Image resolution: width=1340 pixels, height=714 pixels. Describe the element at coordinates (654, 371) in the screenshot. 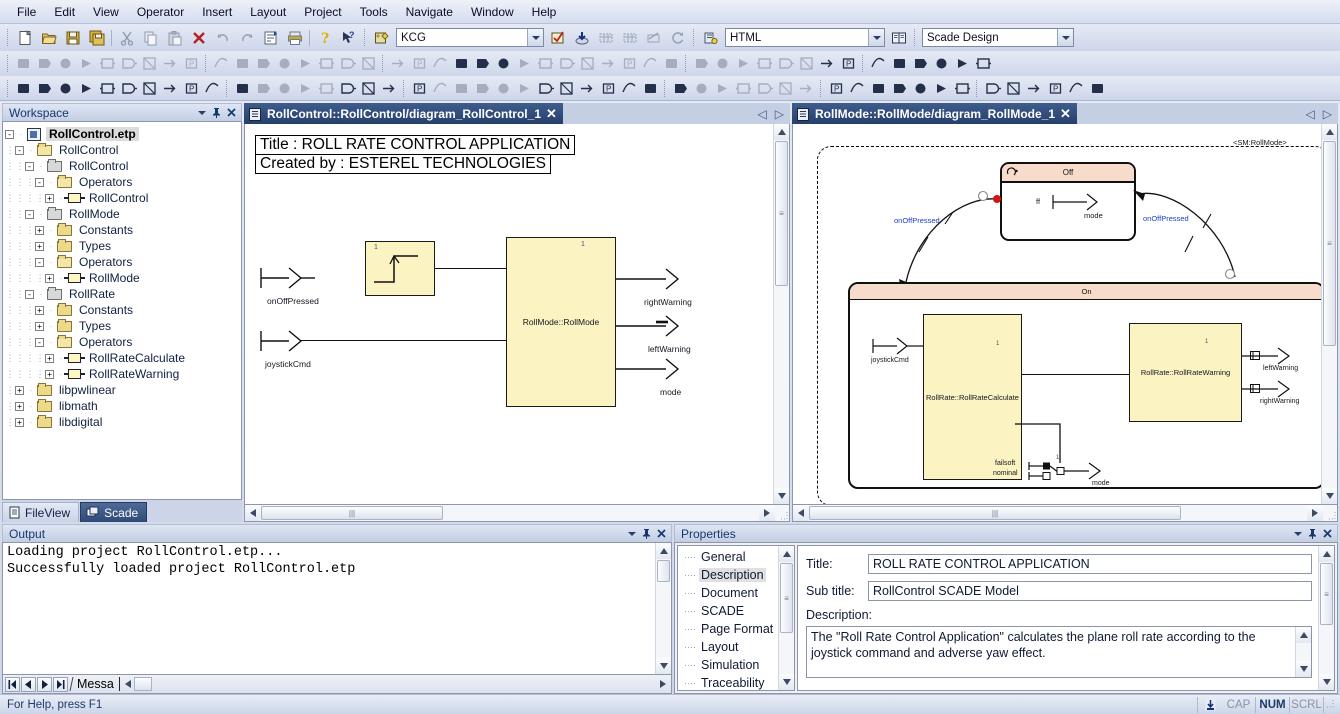

I see `output-port-mode` at that location.